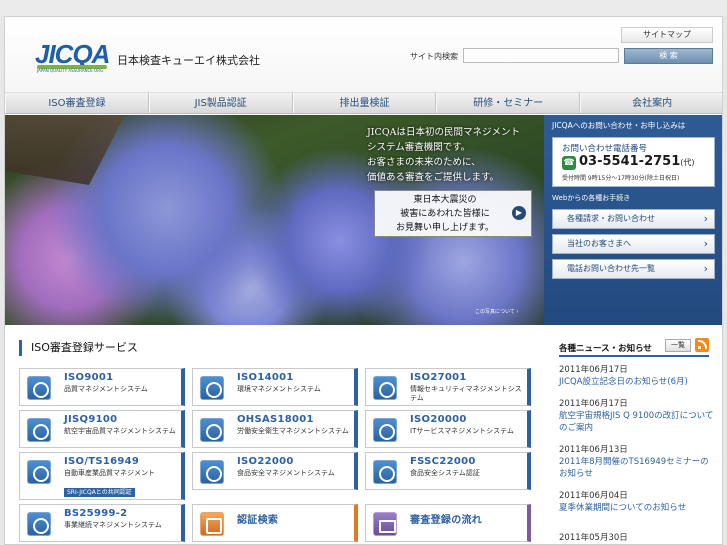  What do you see at coordinates (593, 450) in the screenshot?
I see `news-date: 2011年06月13日` at bounding box center [593, 450].